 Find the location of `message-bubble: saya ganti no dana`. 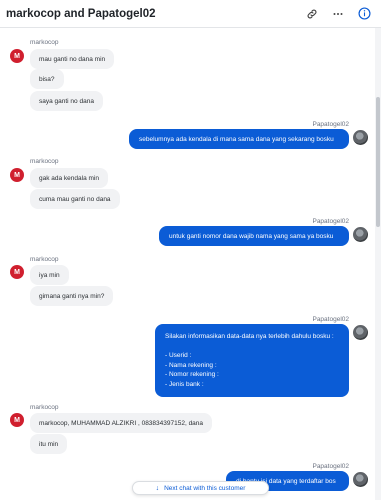

message-bubble: saya ganti no dana is located at coordinates (66, 101).